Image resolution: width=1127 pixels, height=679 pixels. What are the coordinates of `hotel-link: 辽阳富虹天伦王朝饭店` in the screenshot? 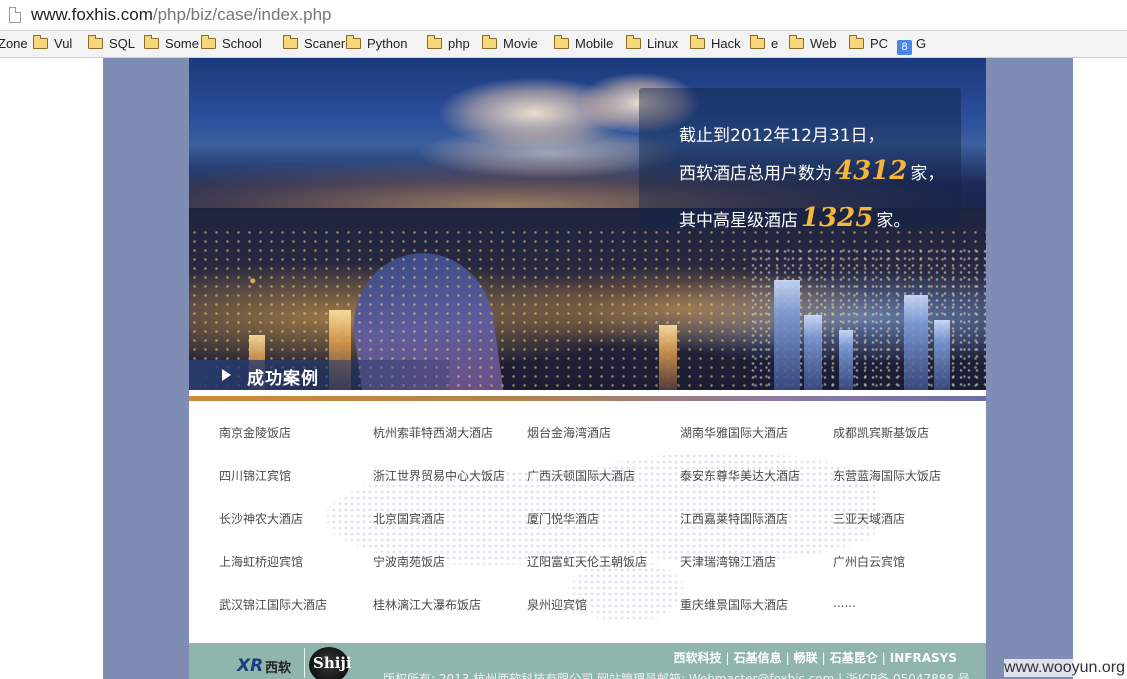 It's located at (587, 561).